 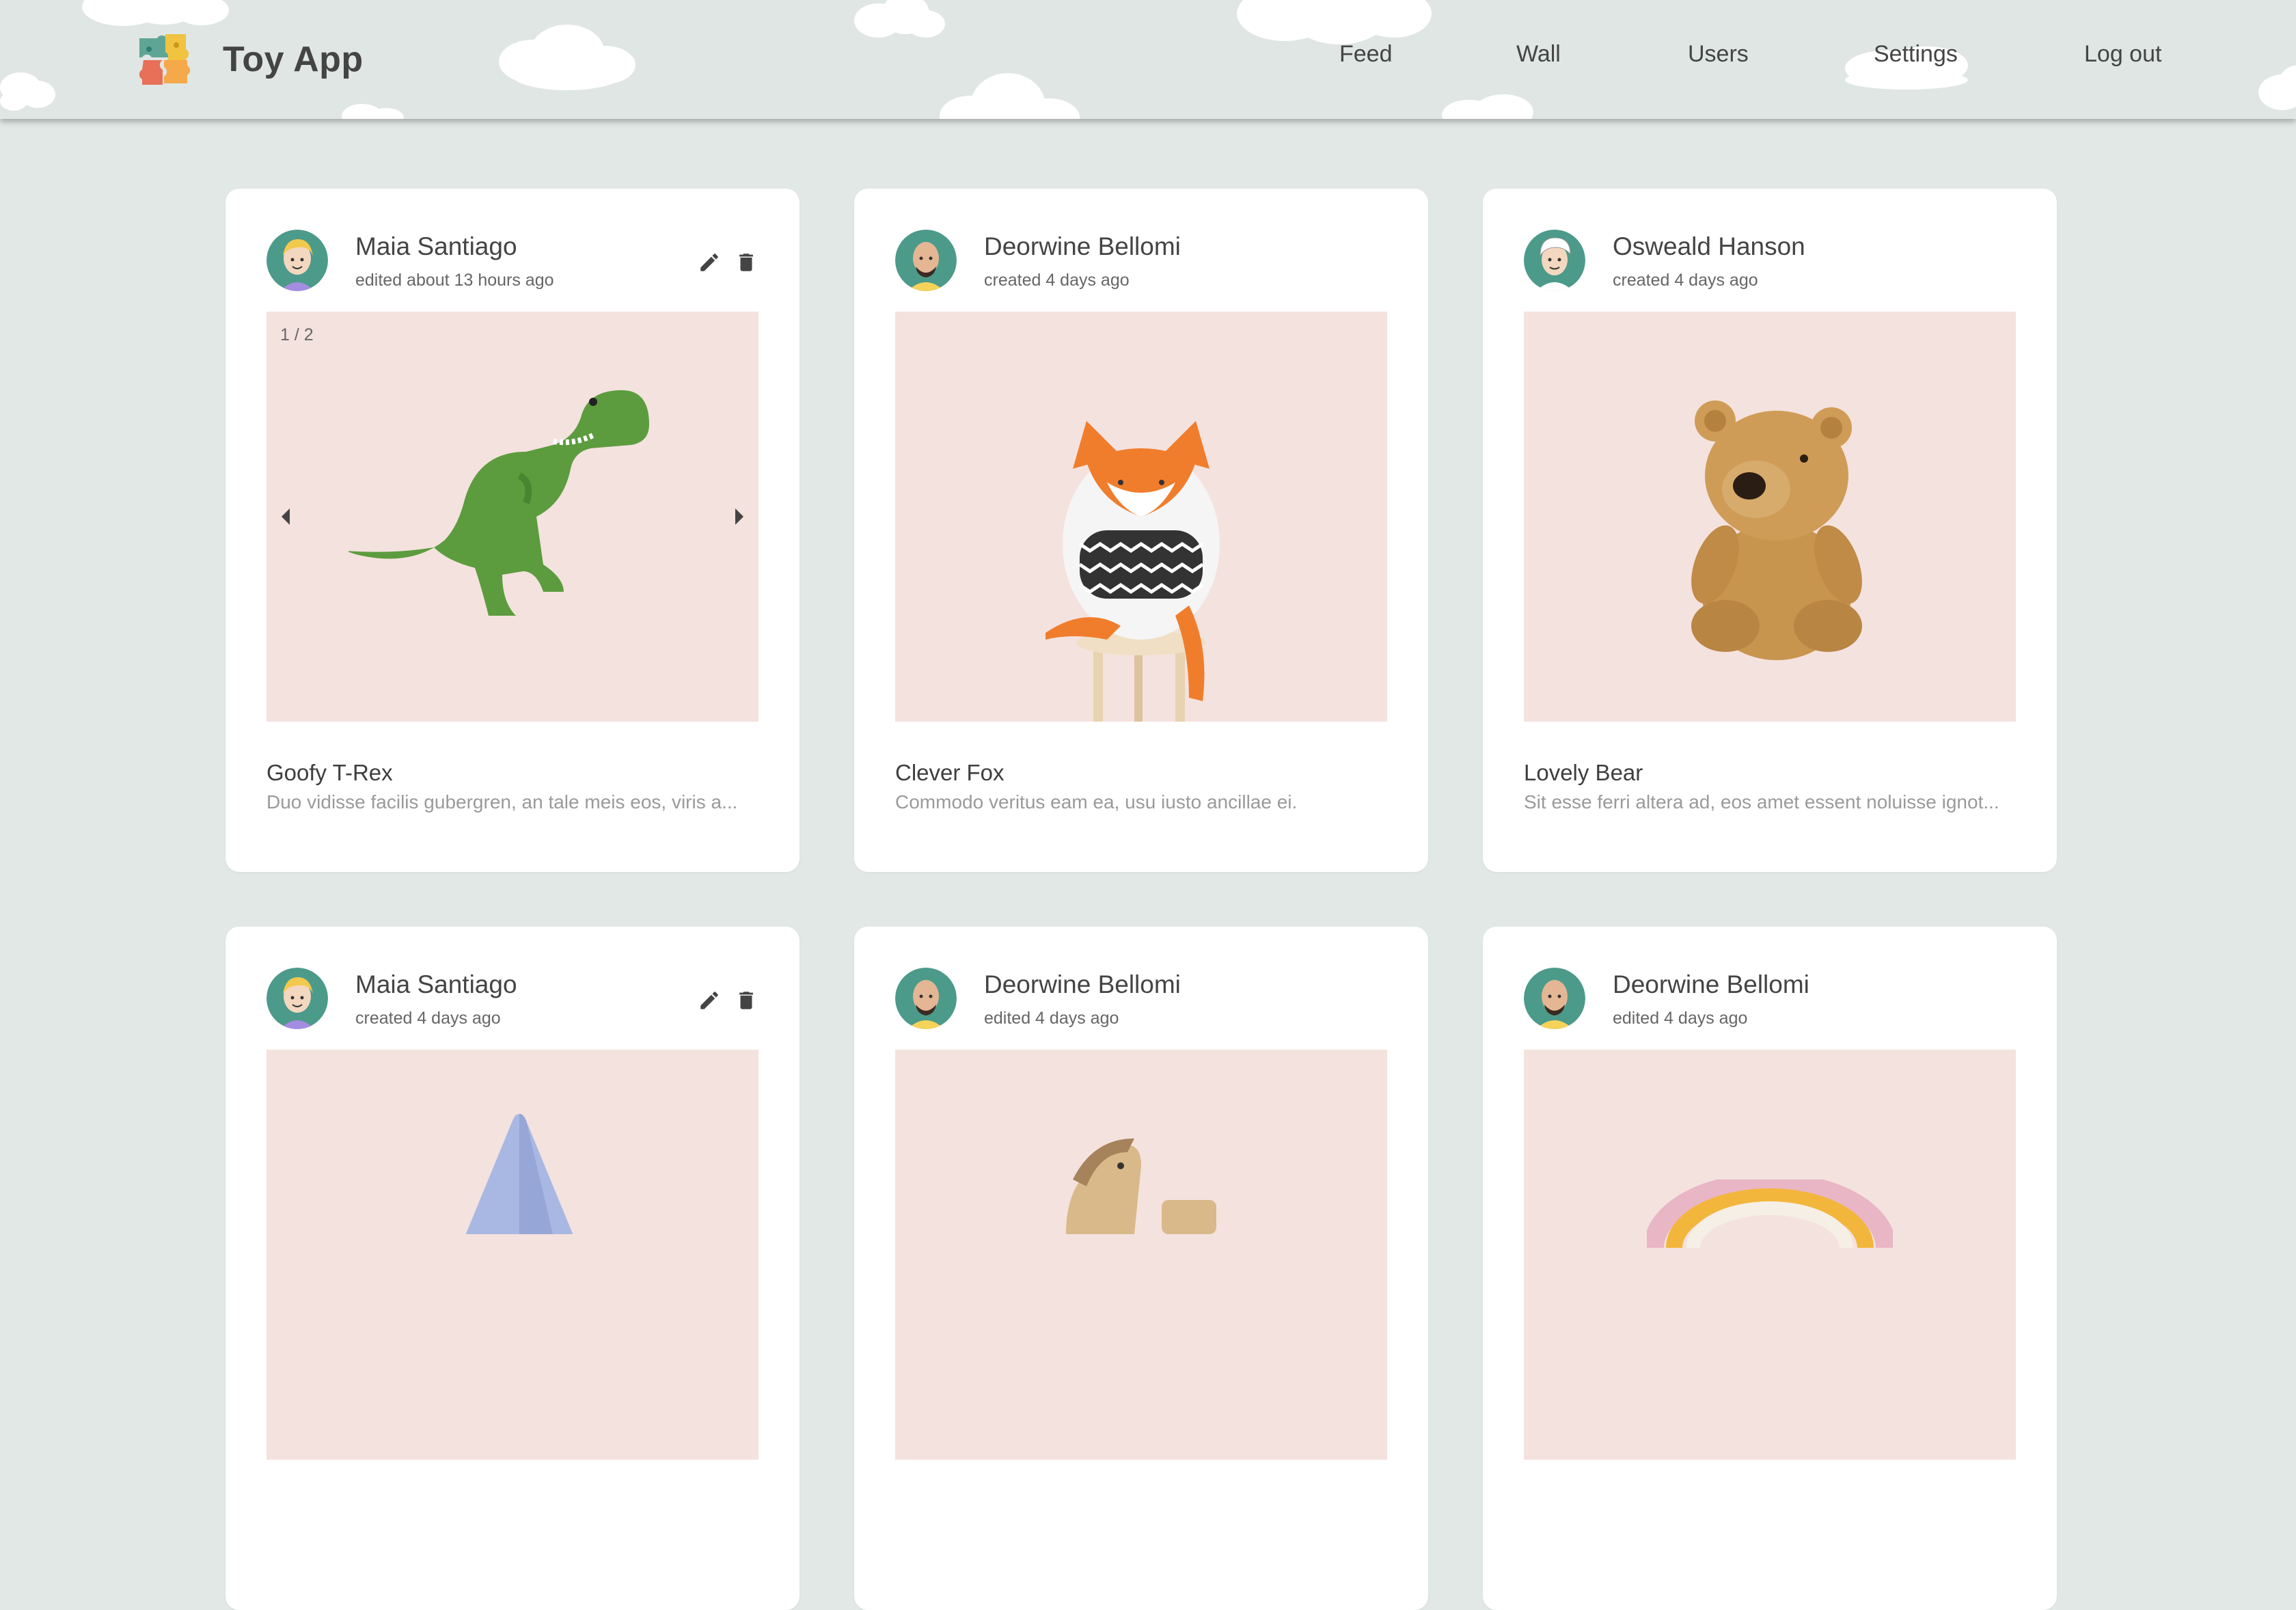 What do you see at coordinates (1916, 54) in the screenshot?
I see `nav-settings: Settings` at bounding box center [1916, 54].